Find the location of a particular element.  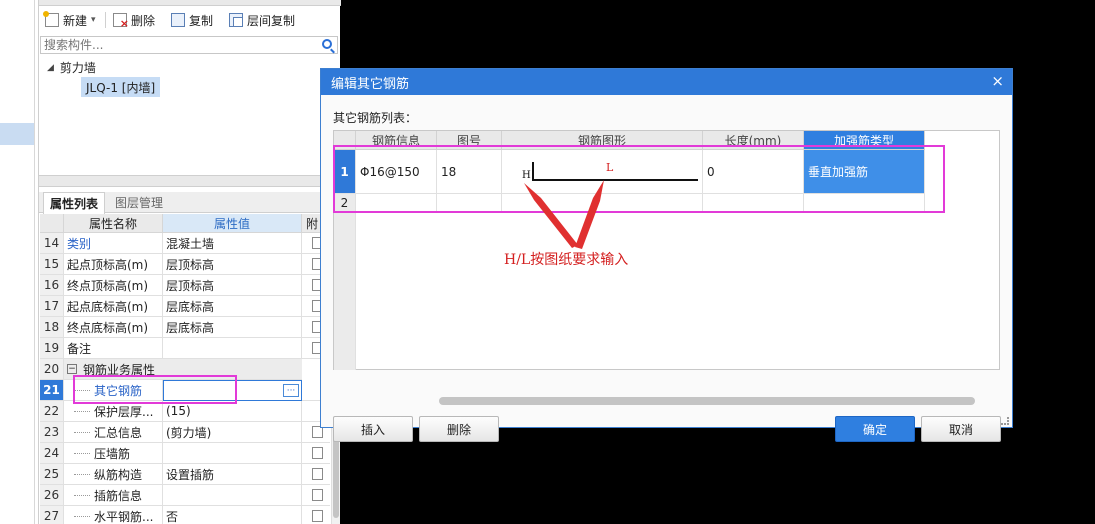

header-name: 属性名称 is located at coordinates (113, 223).